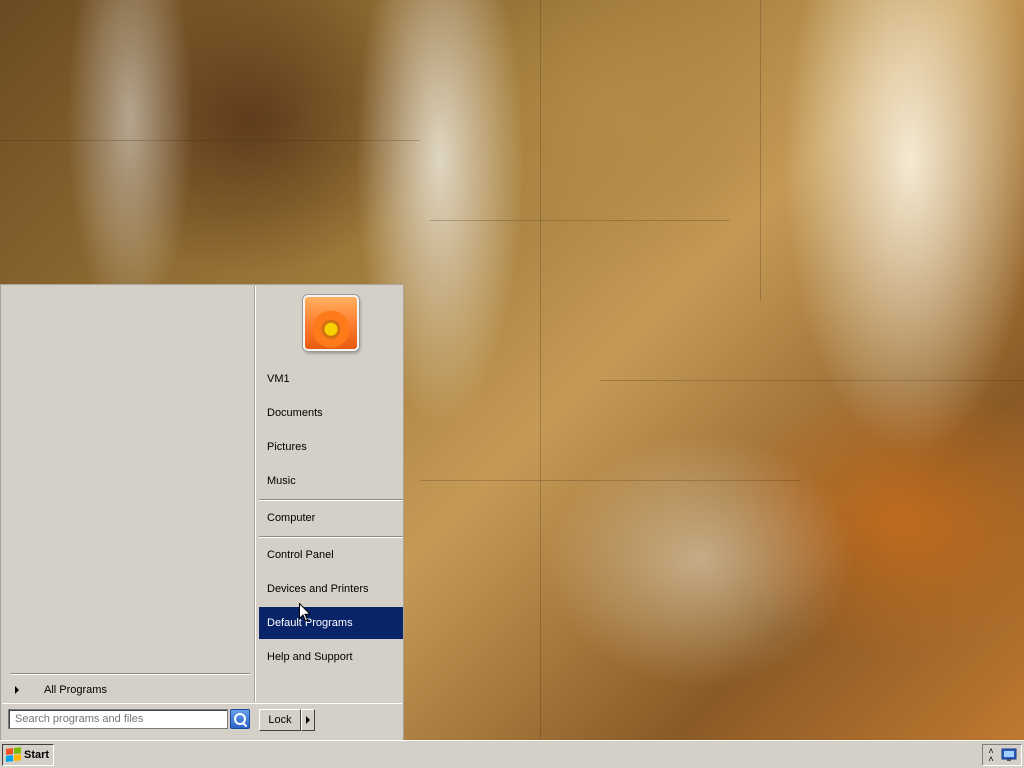 This screenshot has height=768, width=1024. What do you see at coordinates (14, 755) in the screenshot?
I see `windows-logo-icon` at bounding box center [14, 755].